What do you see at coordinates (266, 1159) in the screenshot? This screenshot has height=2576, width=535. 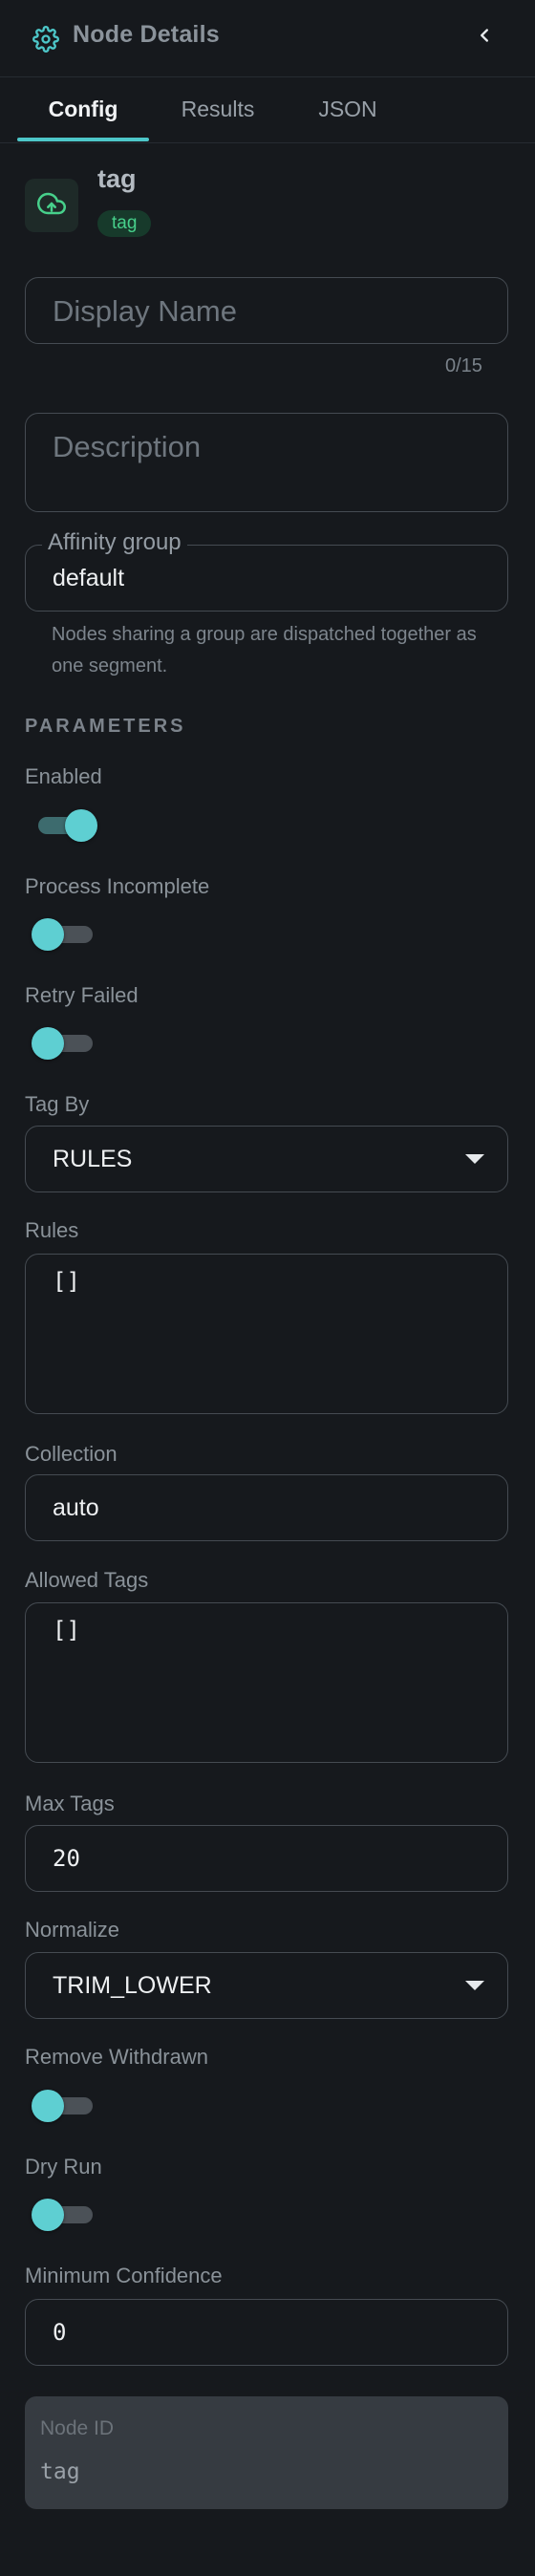 I see `tag-by-select: RULES` at bounding box center [266, 1159].